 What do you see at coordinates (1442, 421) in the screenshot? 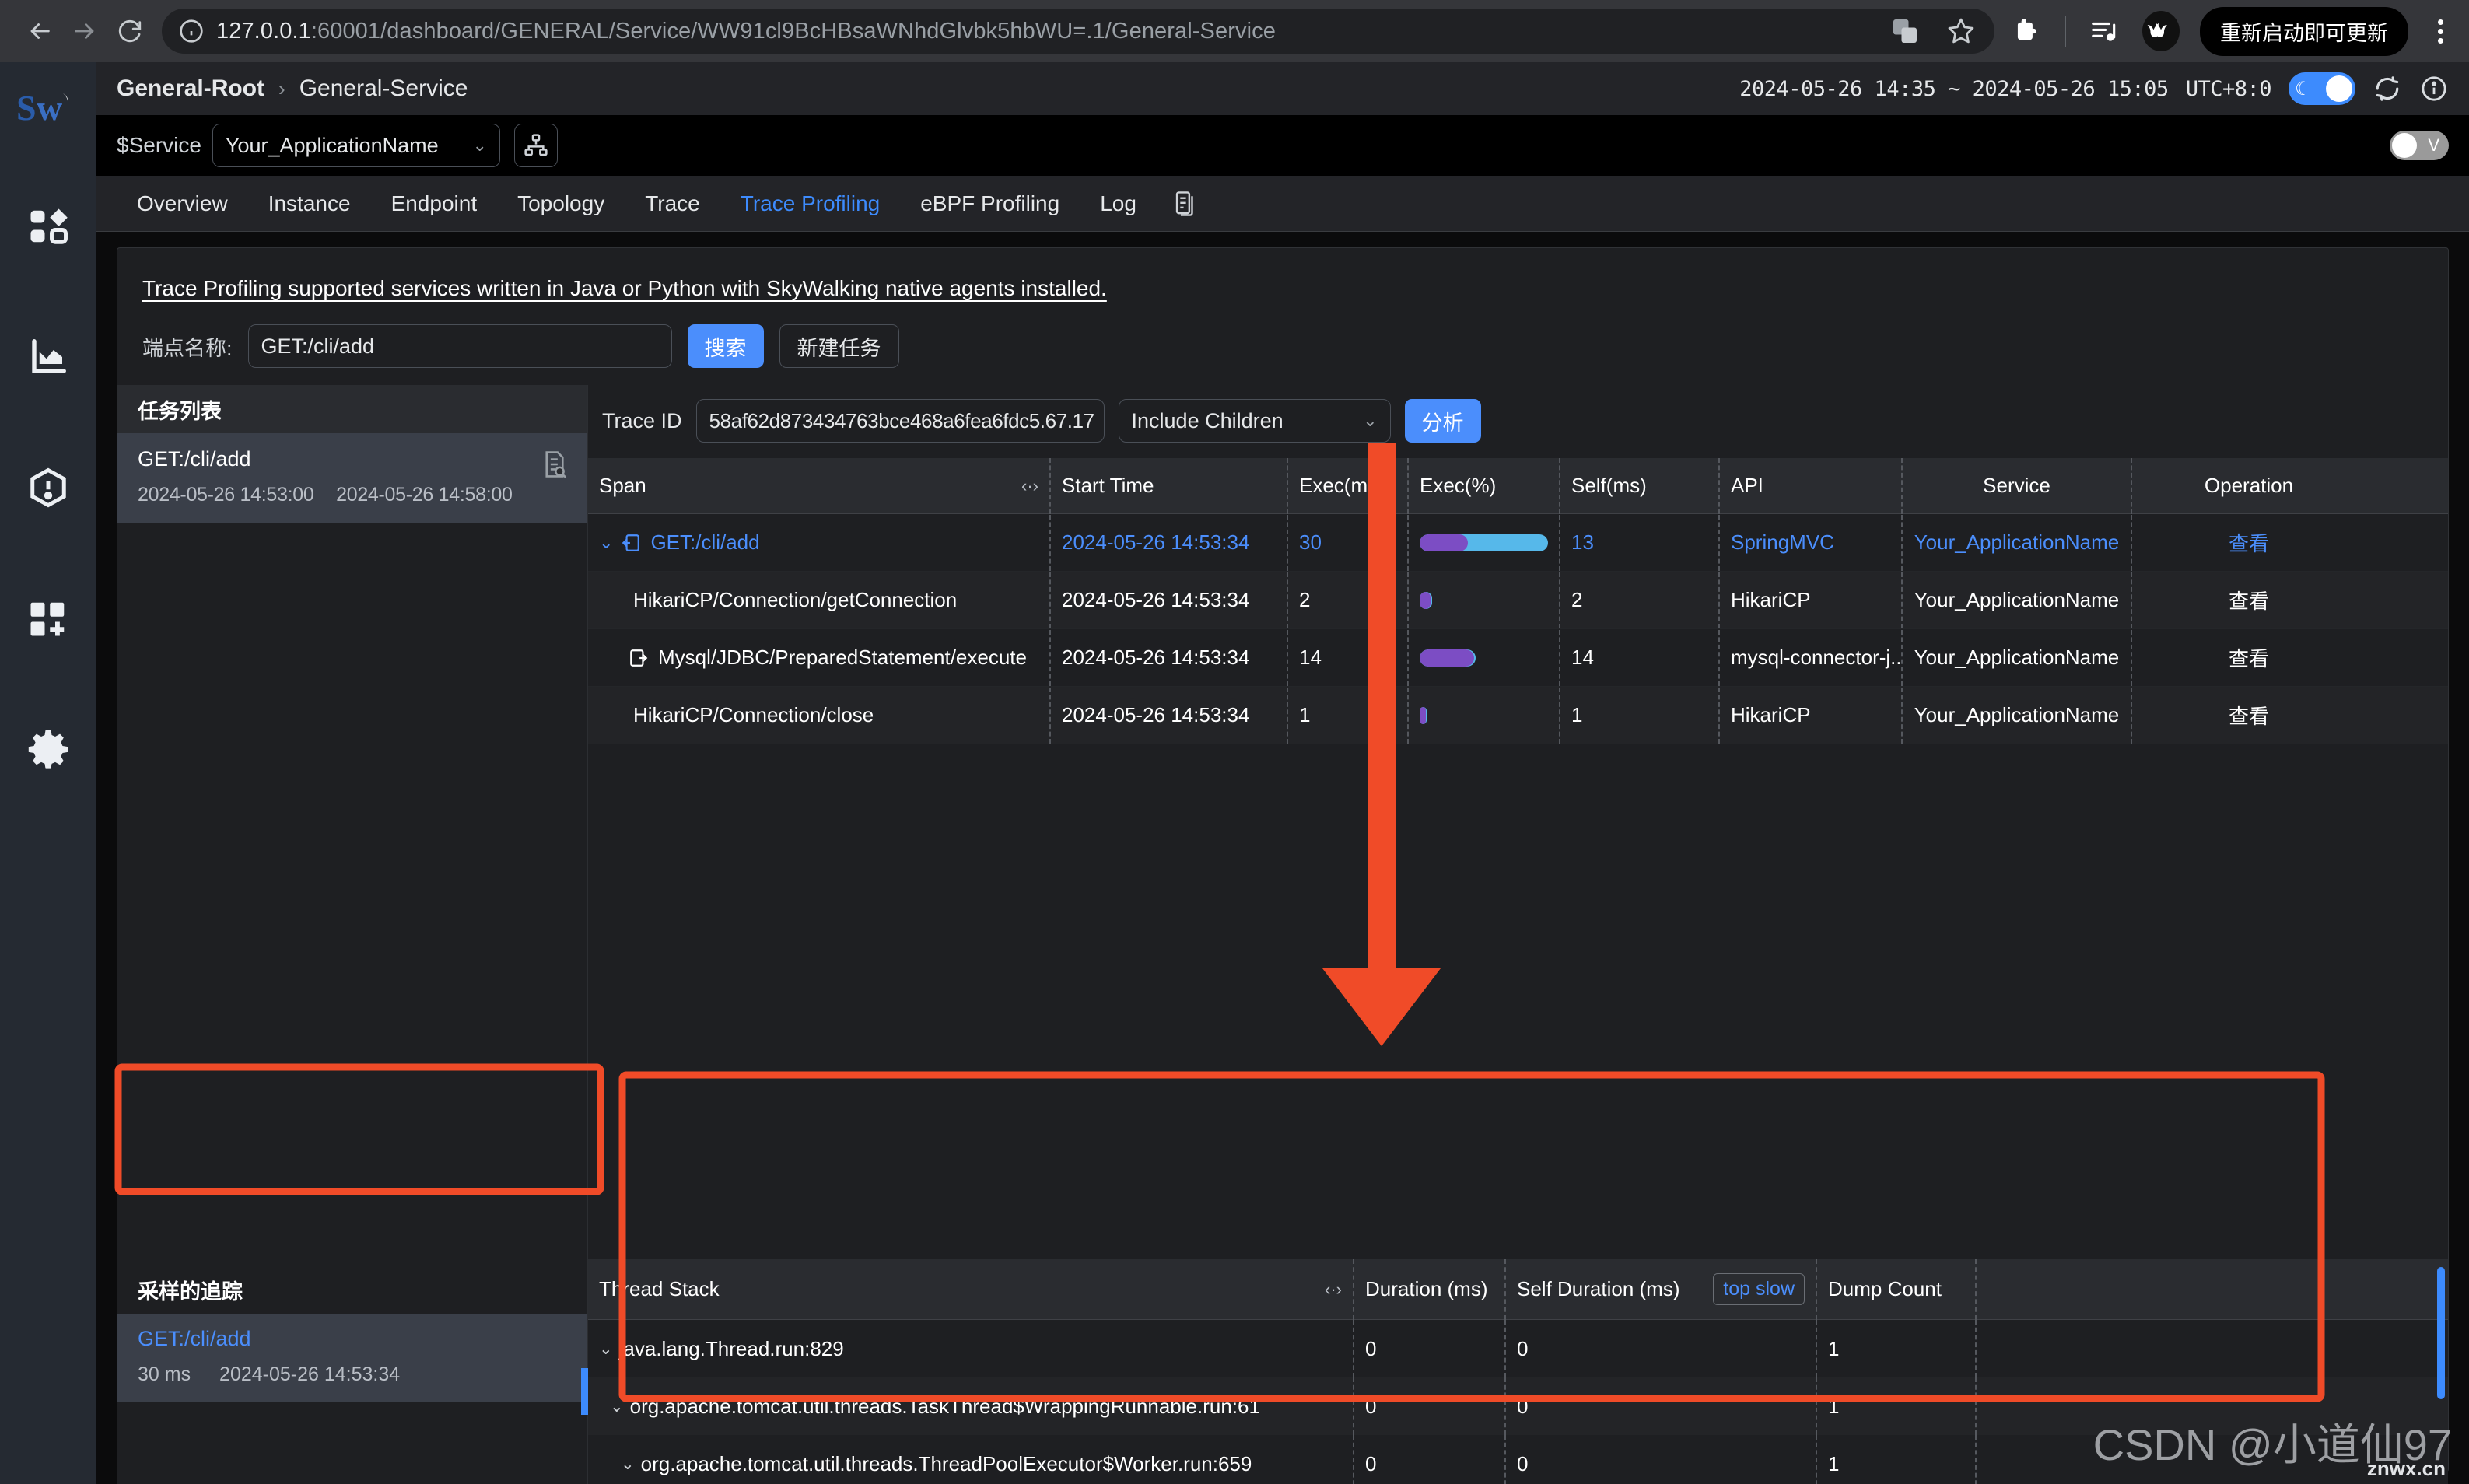
I see `analyze-button: 分析` at bounding box center [1442, 421].